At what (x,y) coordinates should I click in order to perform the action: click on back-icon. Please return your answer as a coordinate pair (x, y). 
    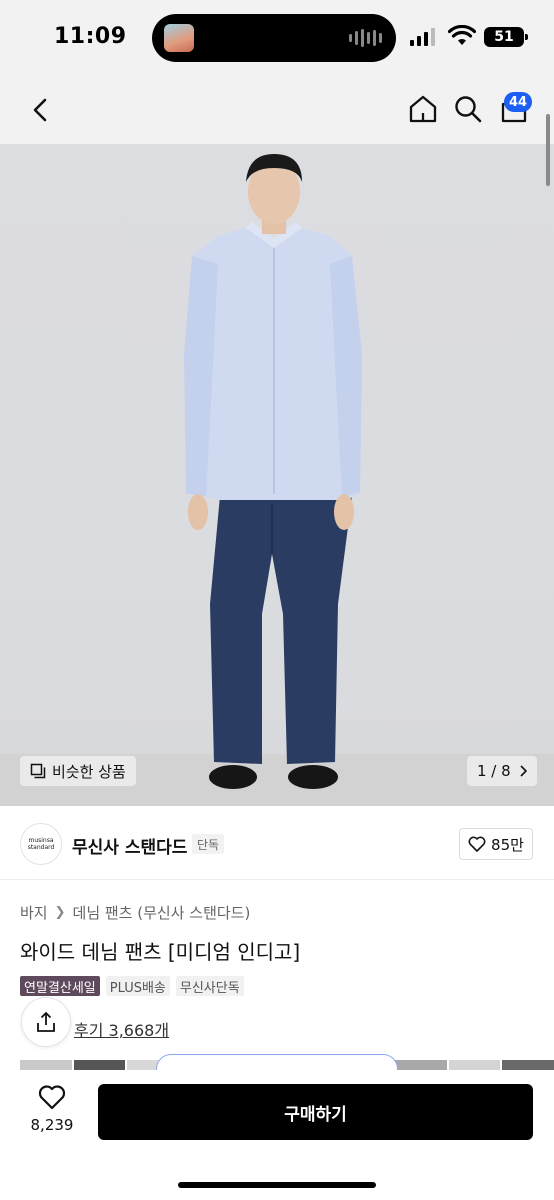
    Looking at the image, I should click on (40, 110).